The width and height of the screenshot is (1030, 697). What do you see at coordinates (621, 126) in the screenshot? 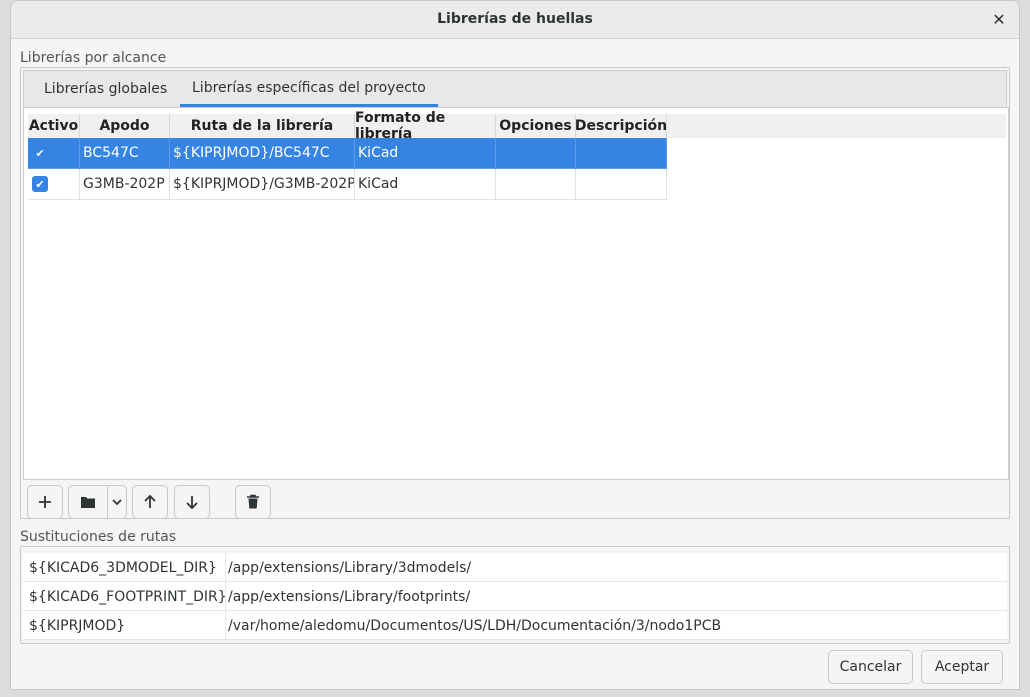
I see `column-header-description: Descripción` at bounding box center [621, 126].